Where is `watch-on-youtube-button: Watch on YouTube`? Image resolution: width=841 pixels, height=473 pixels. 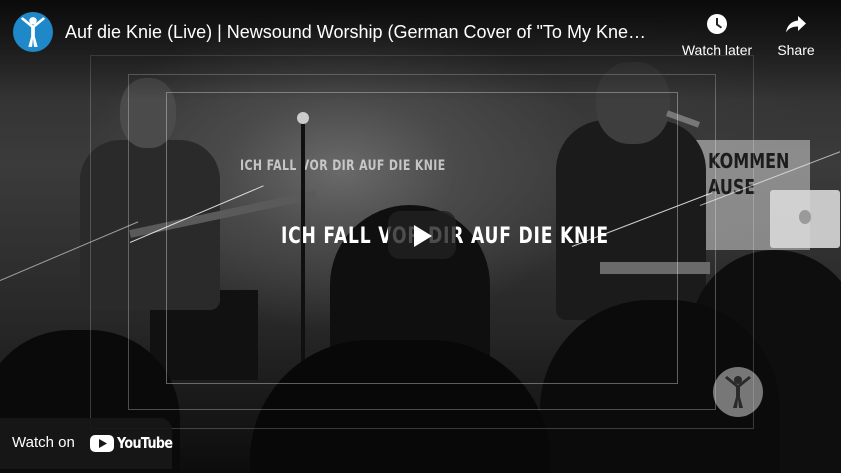 watch-on-youtube-button: Watch on YouTube is located at coordinates (86, 443).